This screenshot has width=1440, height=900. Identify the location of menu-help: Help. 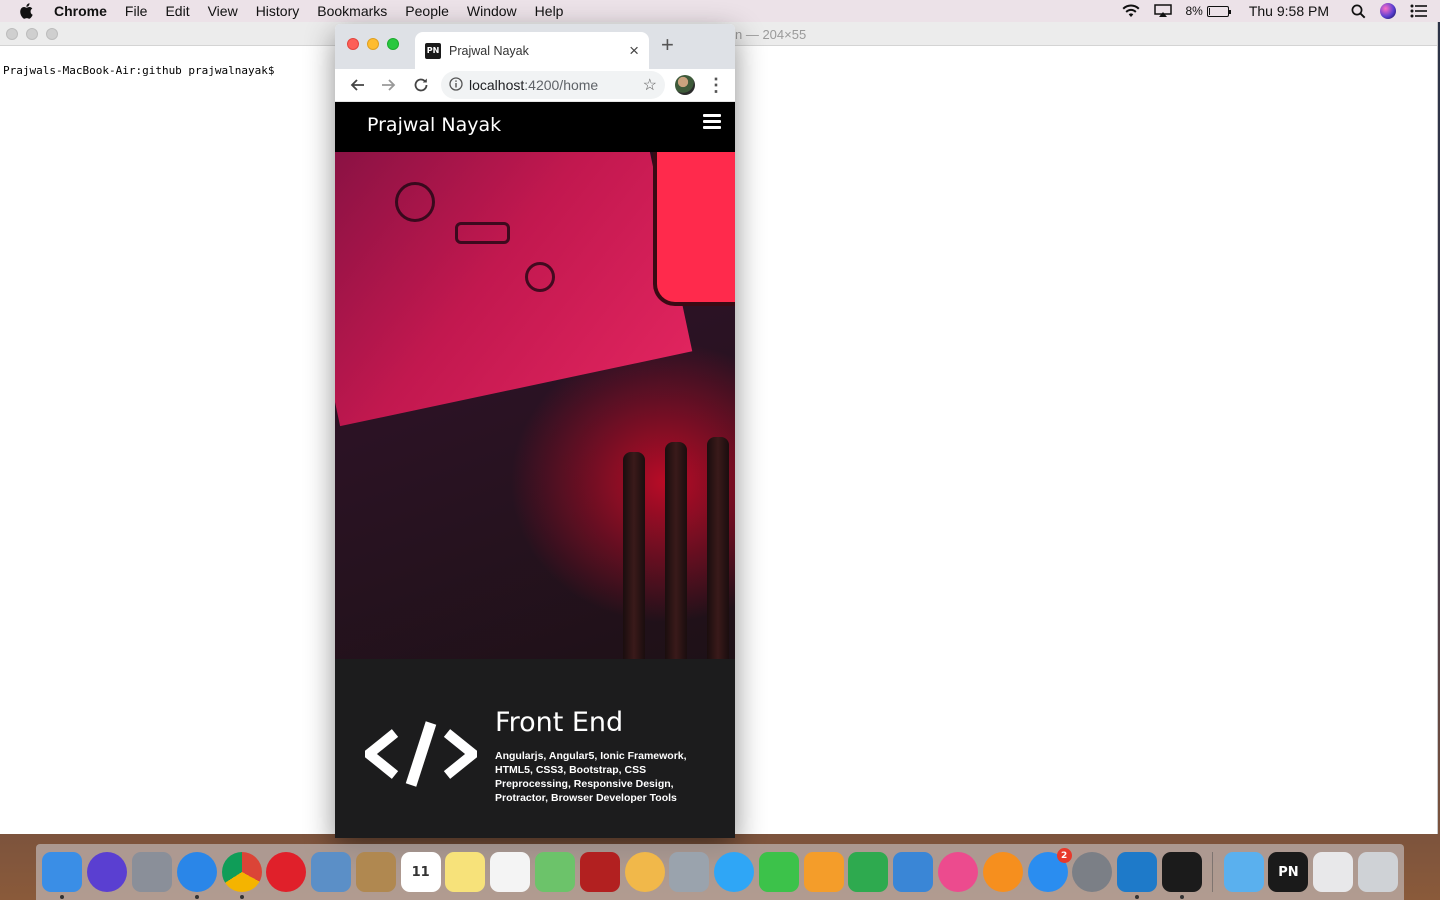
(549, 11).